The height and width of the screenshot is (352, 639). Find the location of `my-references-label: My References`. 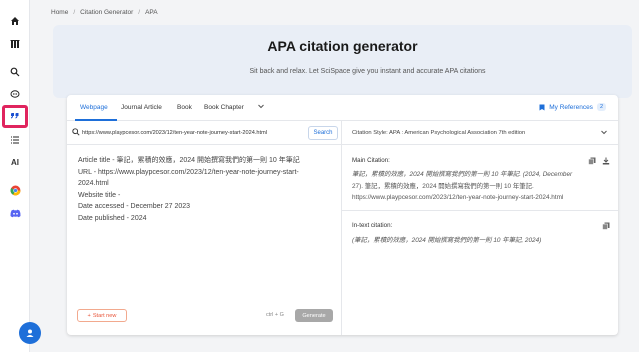

my-references-label: My References is located at coordinates (571, 107).